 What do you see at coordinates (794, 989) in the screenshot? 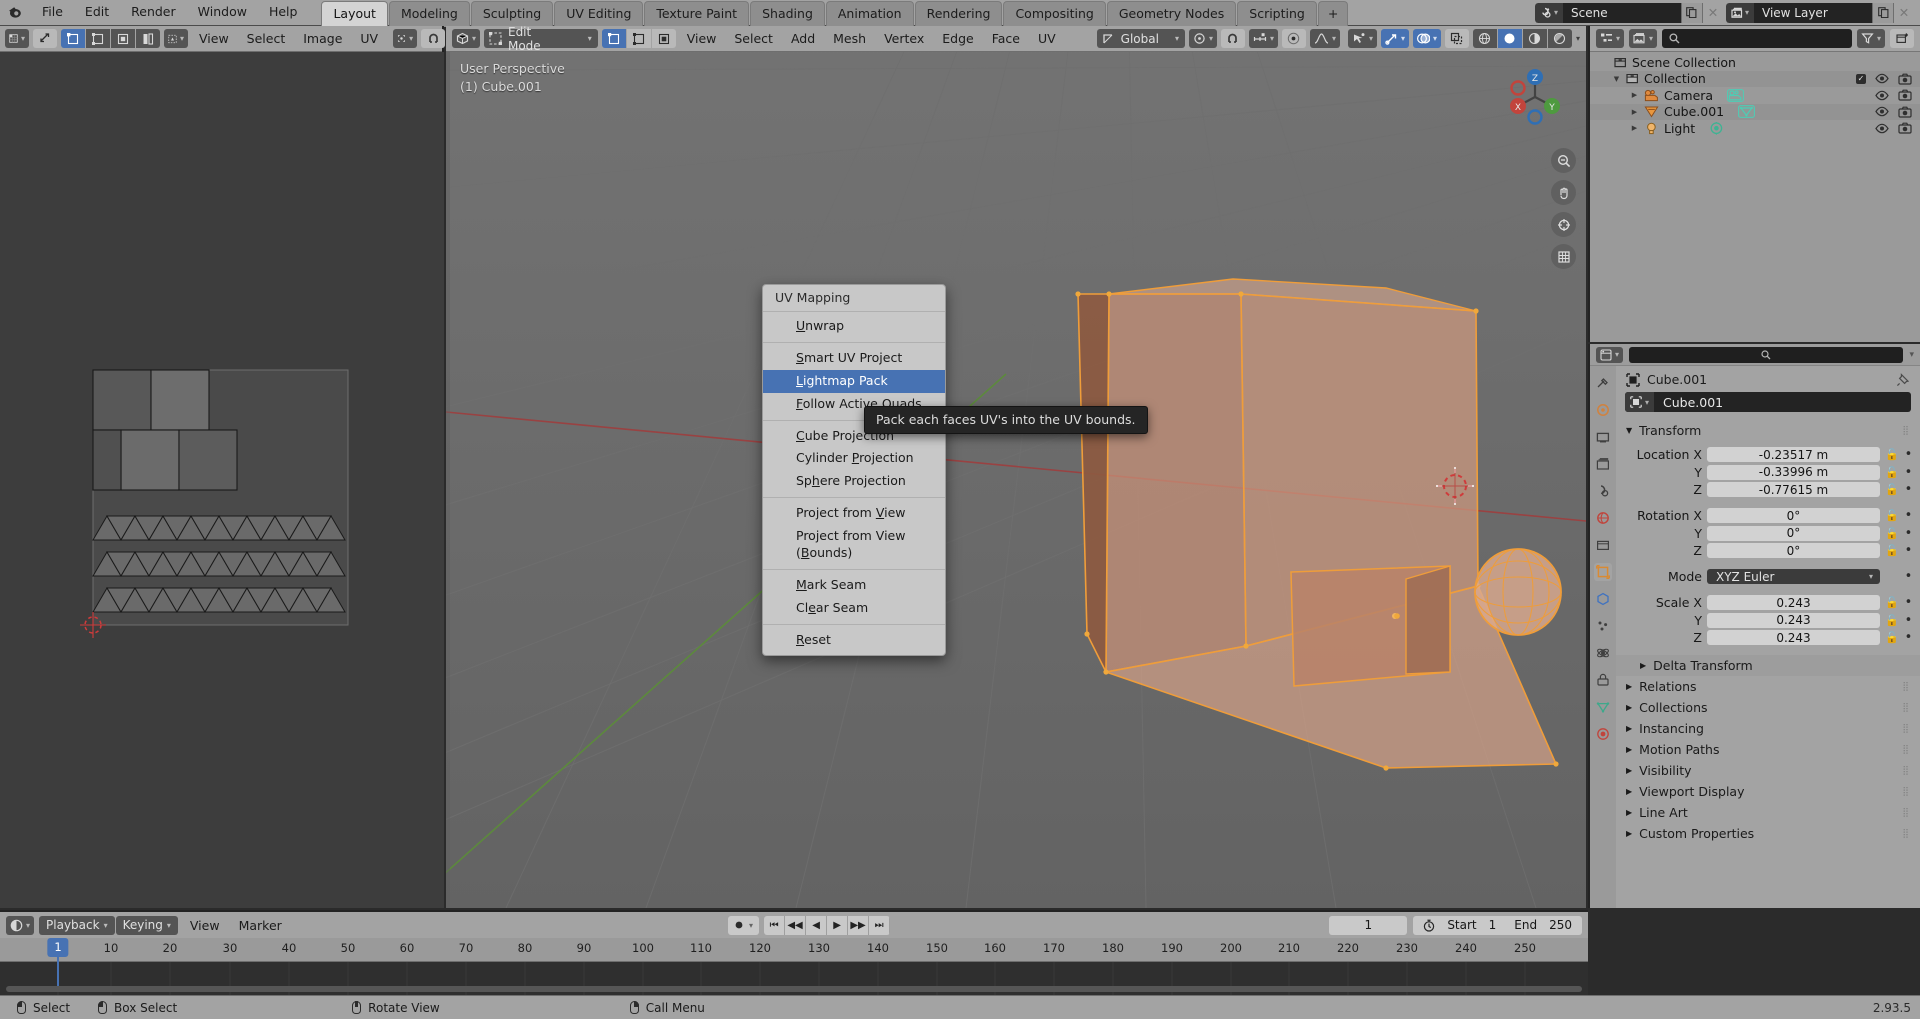
I see `timeline-horizontal-scrollbar` at bounding box center [794, 989].